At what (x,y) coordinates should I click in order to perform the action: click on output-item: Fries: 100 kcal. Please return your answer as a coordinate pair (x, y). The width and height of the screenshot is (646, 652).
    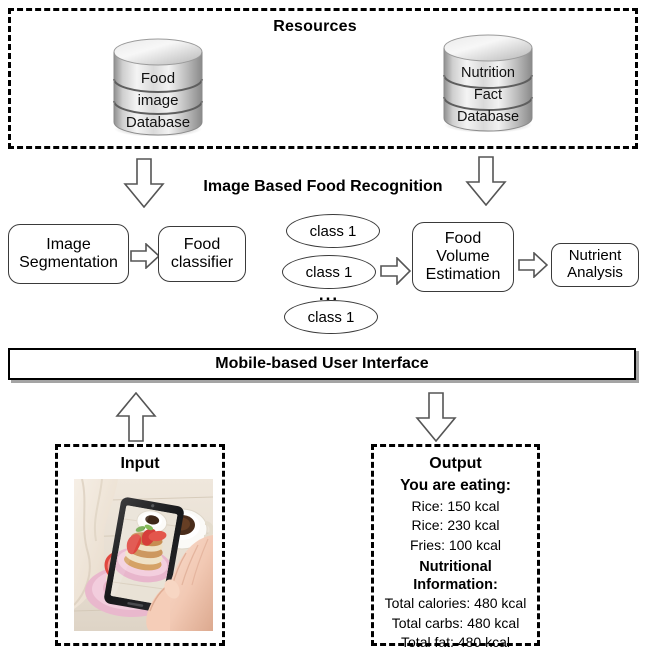
    Looking at the image, I should click on (455, 545).